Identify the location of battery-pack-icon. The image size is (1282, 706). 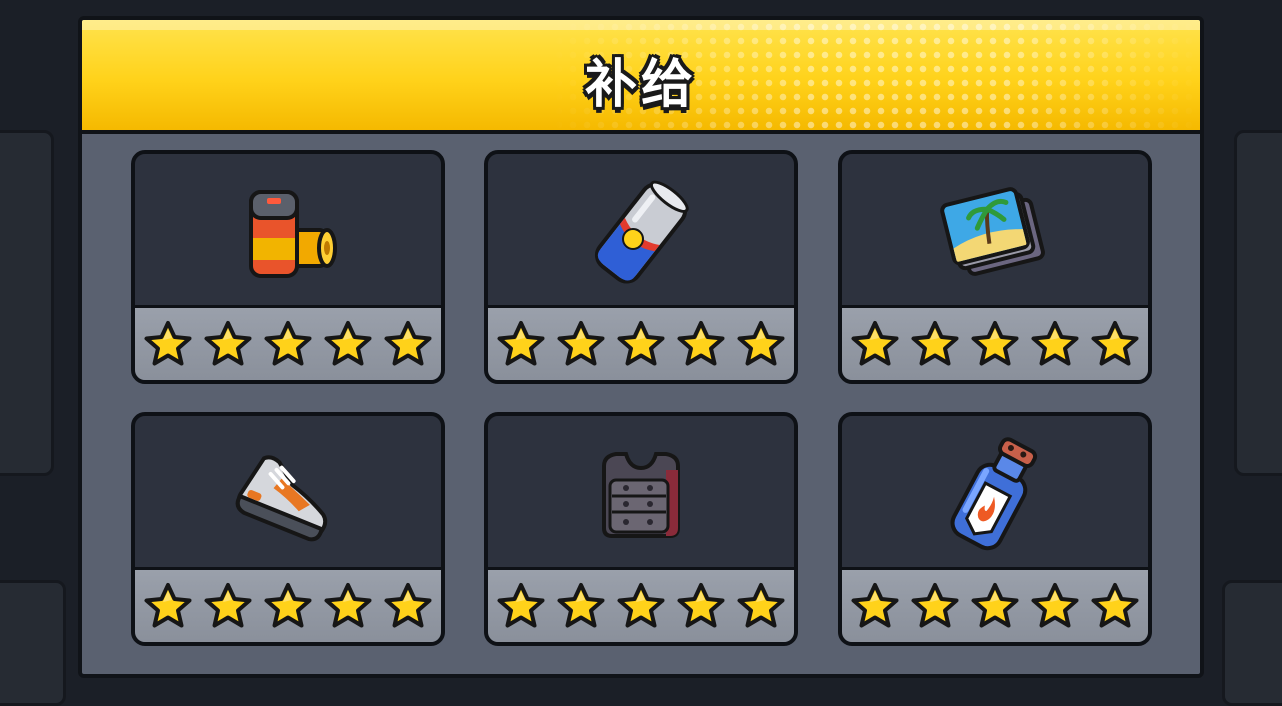
(293, 234).